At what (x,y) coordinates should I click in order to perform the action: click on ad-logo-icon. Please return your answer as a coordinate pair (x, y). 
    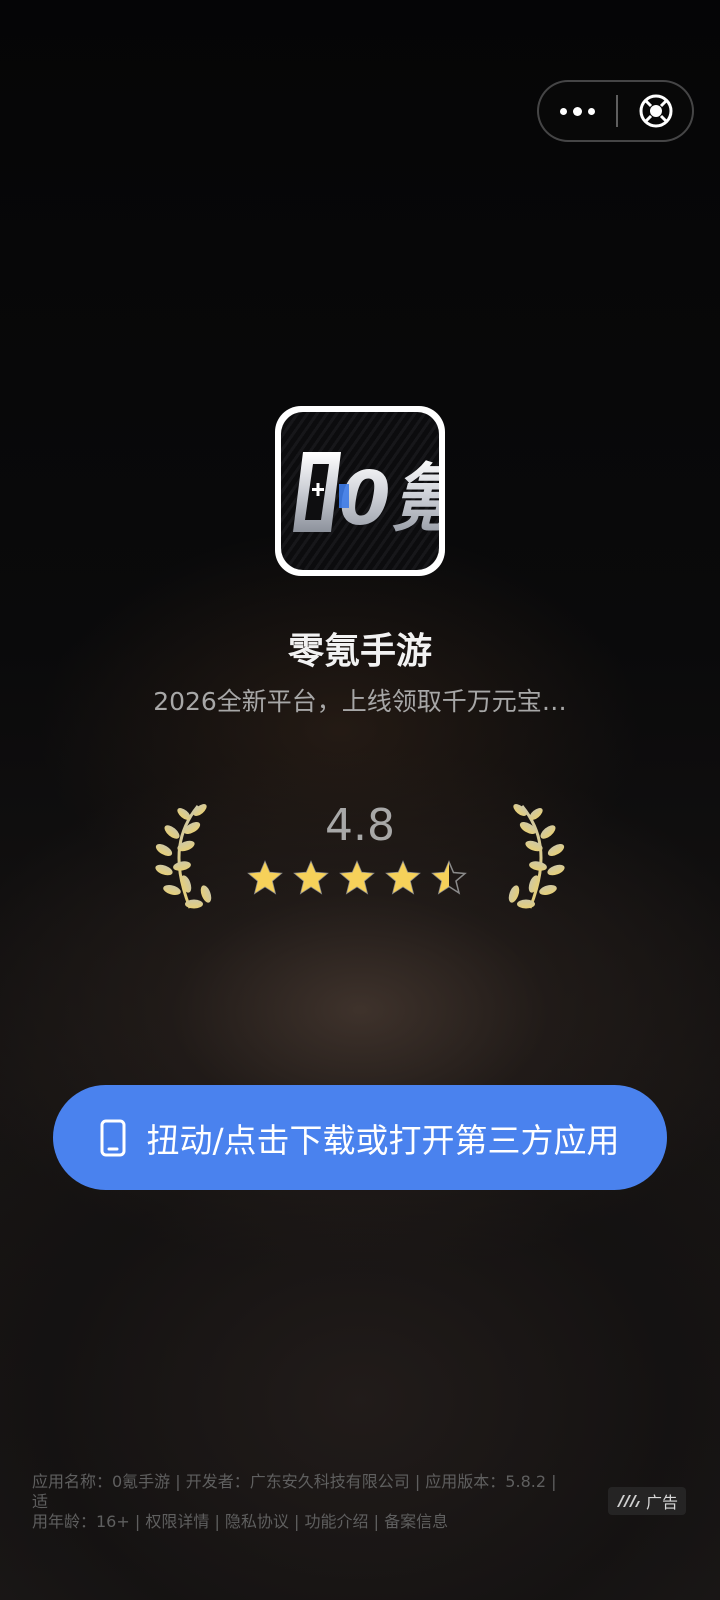
    Looking at the image, I should click on (629, 1501).